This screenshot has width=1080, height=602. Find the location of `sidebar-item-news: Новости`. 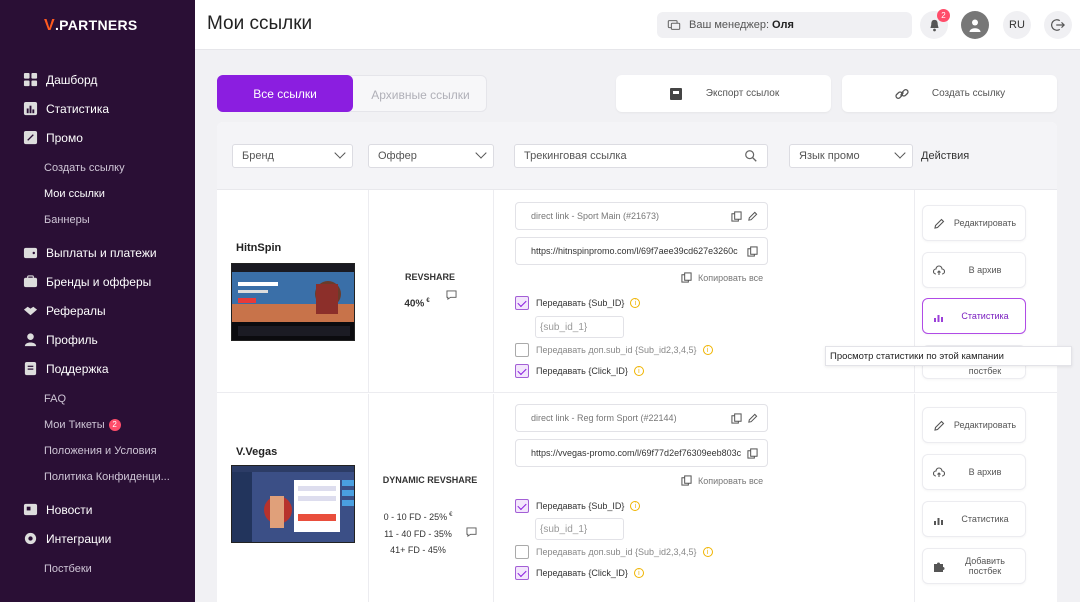

sidebar-item-news: Новости is located at coordinates (57, 509).